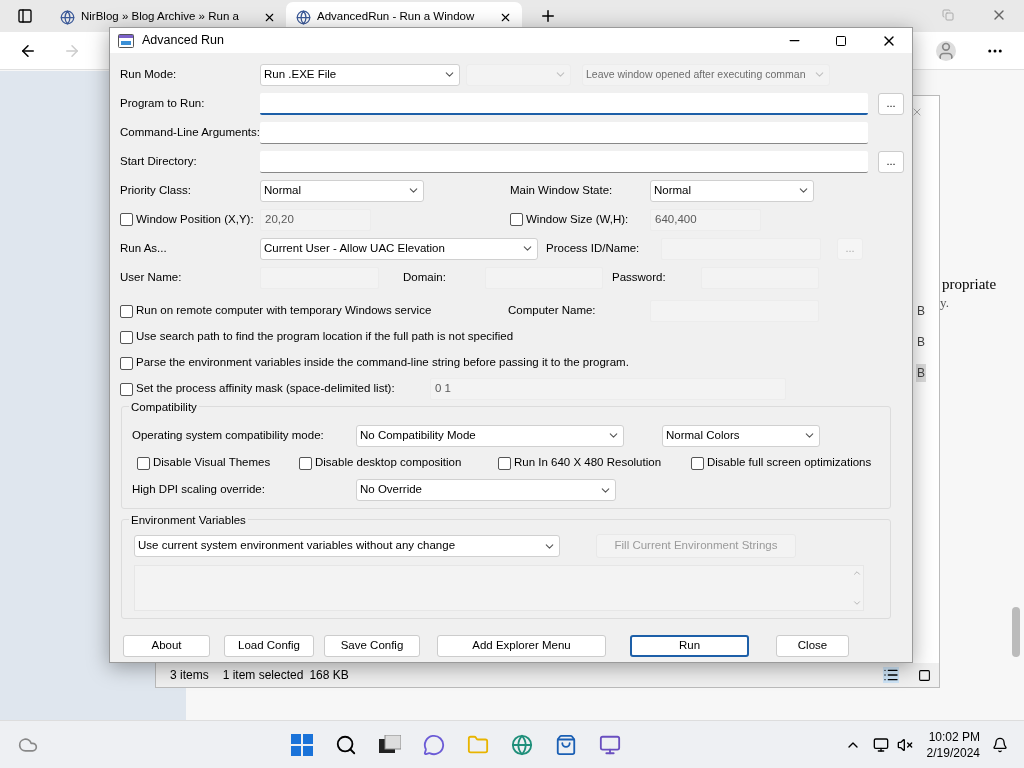 This screenshot has height=768, width=1024. I want to click on dialog-button: Save Config, so click(372, 646).